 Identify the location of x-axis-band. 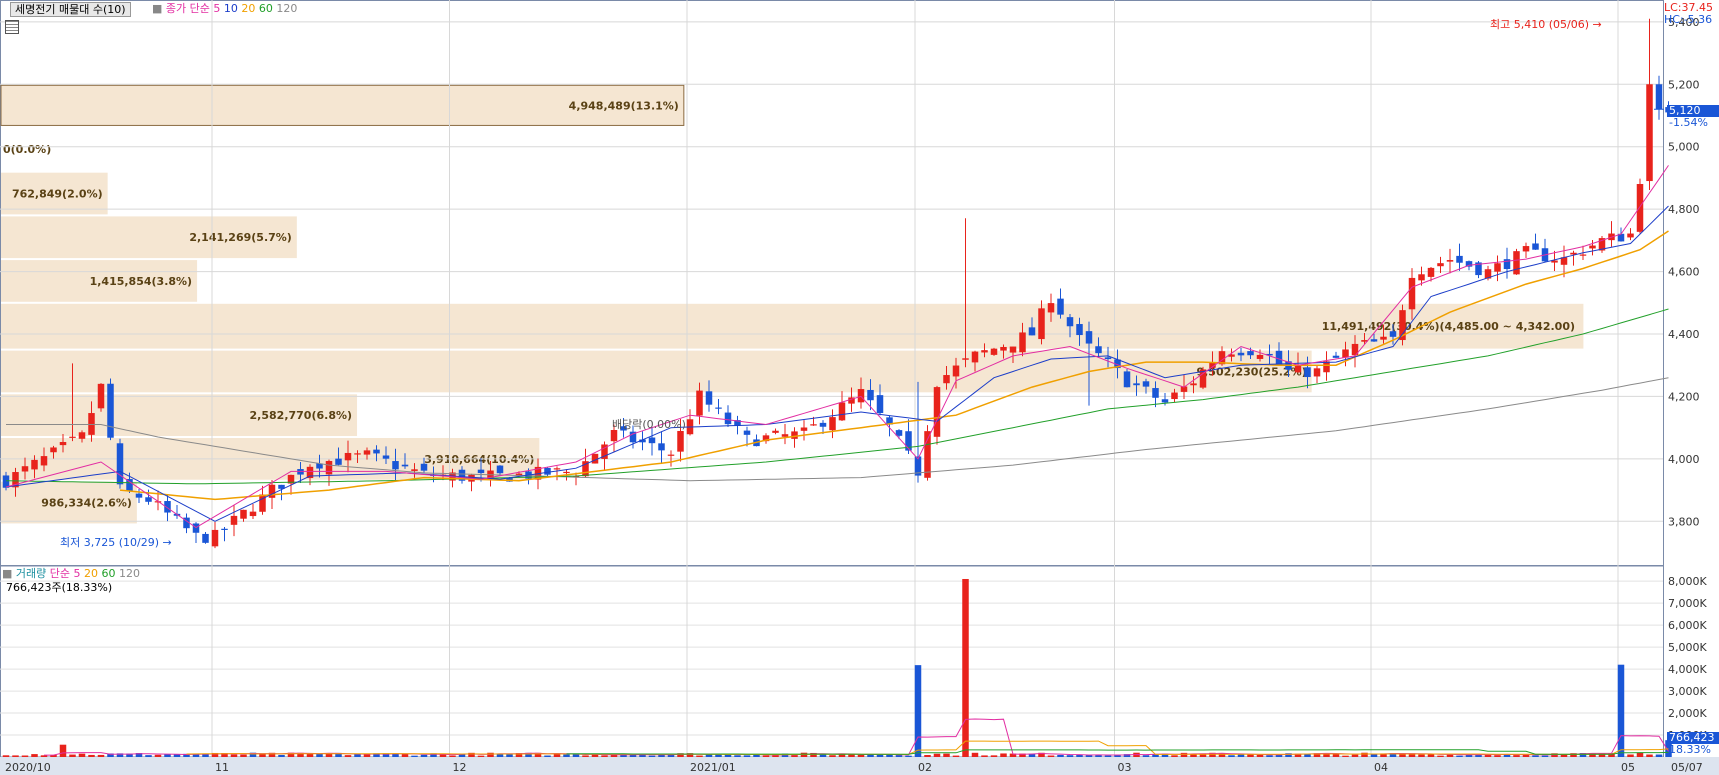
(859, 766).